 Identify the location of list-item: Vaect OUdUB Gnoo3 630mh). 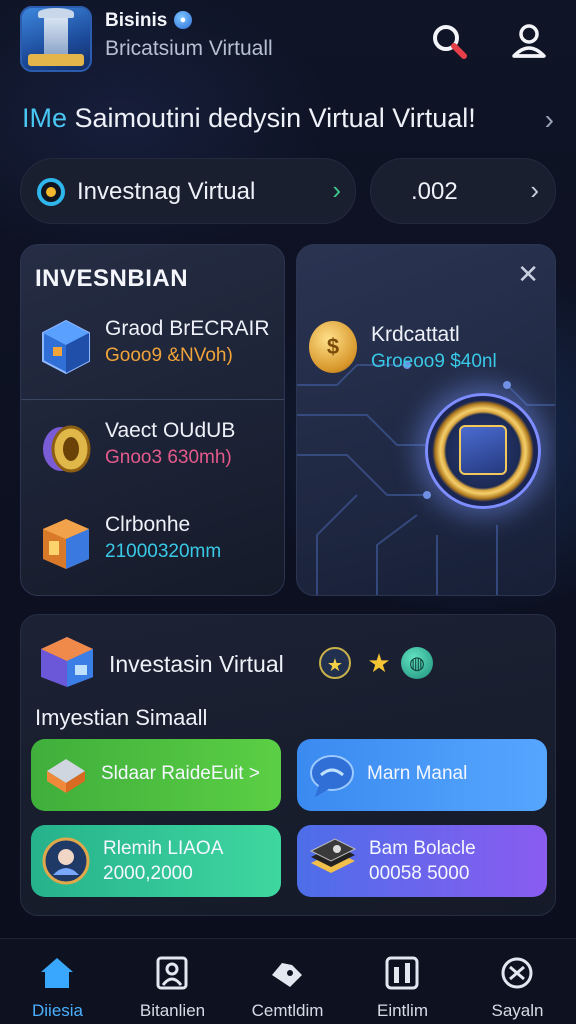
(157, 453).